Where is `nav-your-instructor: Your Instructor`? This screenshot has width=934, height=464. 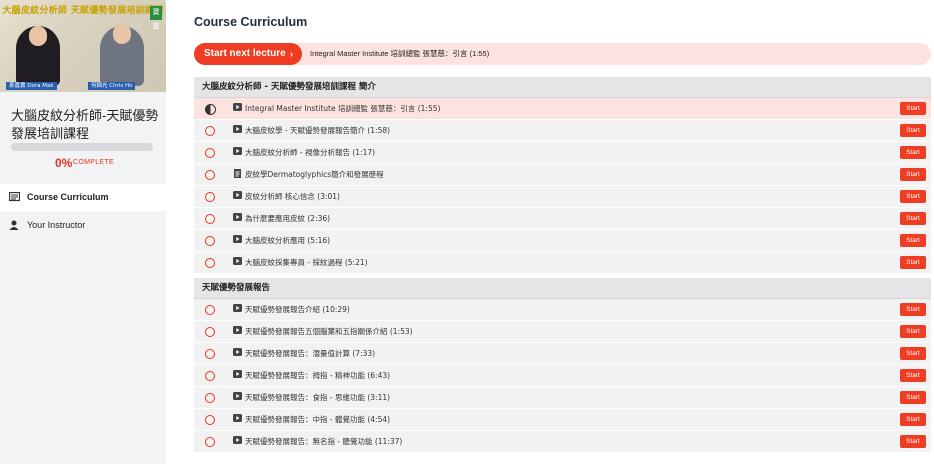
nav-your-instructor: Your Instructor is located at coordinates (83, 225).